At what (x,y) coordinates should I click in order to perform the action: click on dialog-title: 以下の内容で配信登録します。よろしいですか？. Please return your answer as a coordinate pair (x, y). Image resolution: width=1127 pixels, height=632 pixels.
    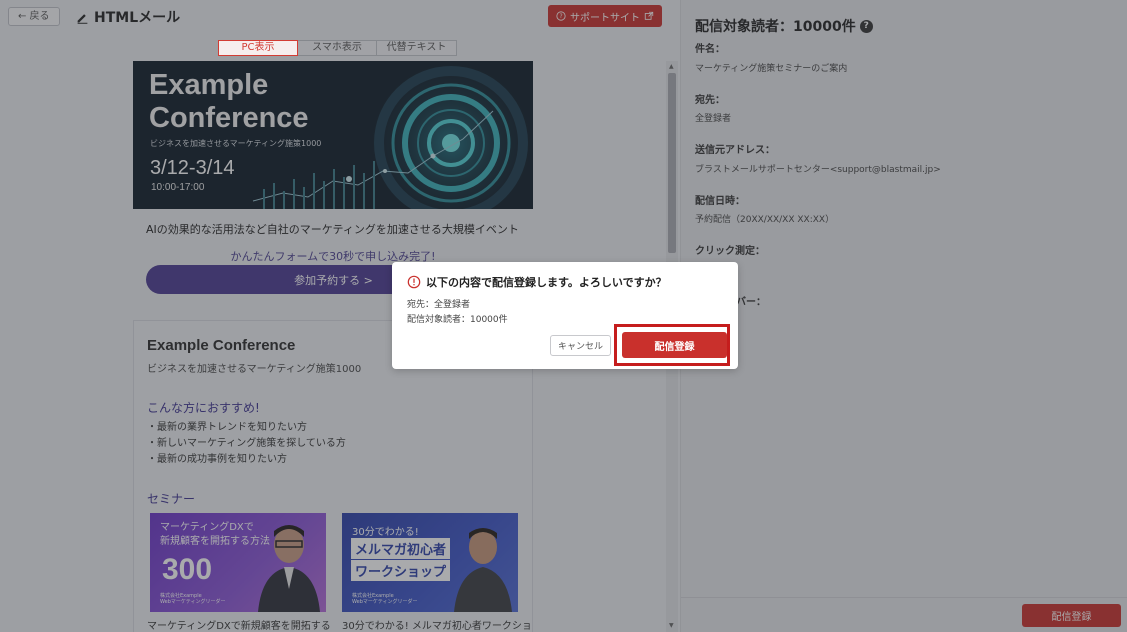
    Looking at the image, I should click on (537, 282).